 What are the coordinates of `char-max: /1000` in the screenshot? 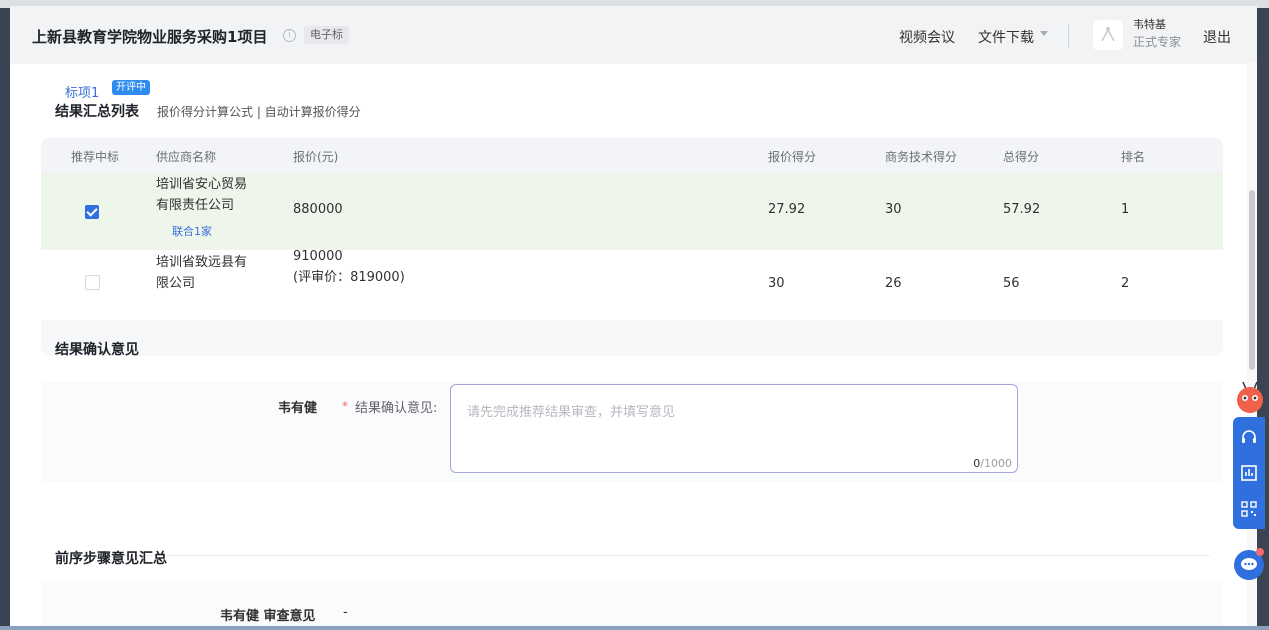 It's located at (996, 463).